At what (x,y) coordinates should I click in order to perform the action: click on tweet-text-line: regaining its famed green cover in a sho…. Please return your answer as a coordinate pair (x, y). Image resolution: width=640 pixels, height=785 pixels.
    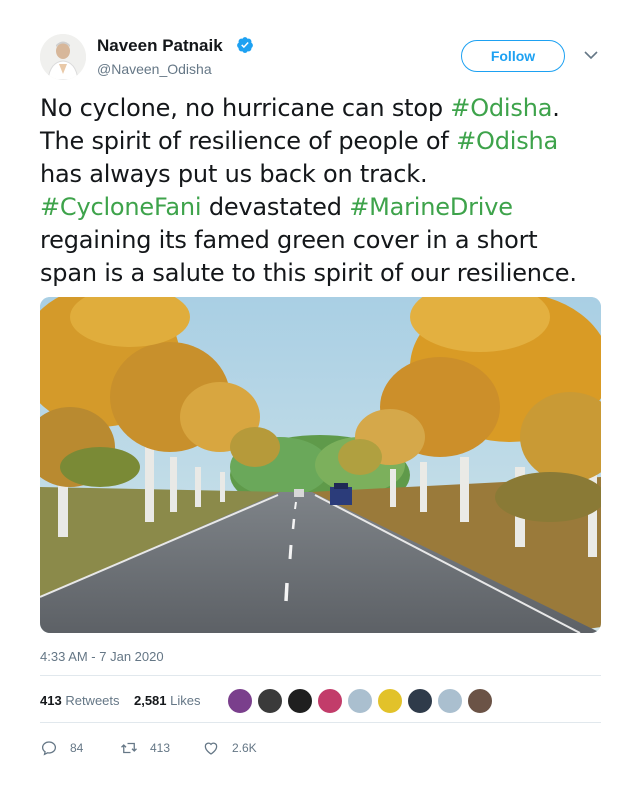
    Looking at the image, I should click on (330, 240).